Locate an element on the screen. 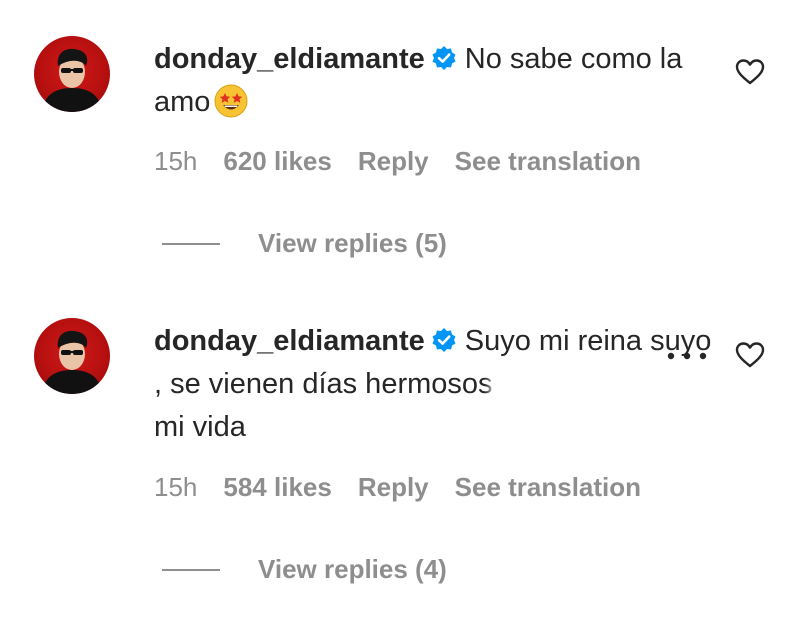 This screenshot has width=800, height=632. view-replies-button: View replies (4) is located at coordinates (304, 569).